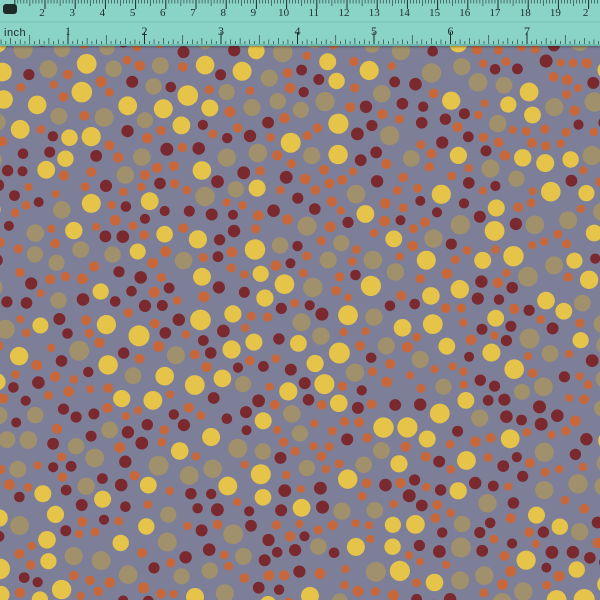  Describe the element at coordinates (450, 31) in the screenshot. I see `inch-mark-label: 6` at that location.